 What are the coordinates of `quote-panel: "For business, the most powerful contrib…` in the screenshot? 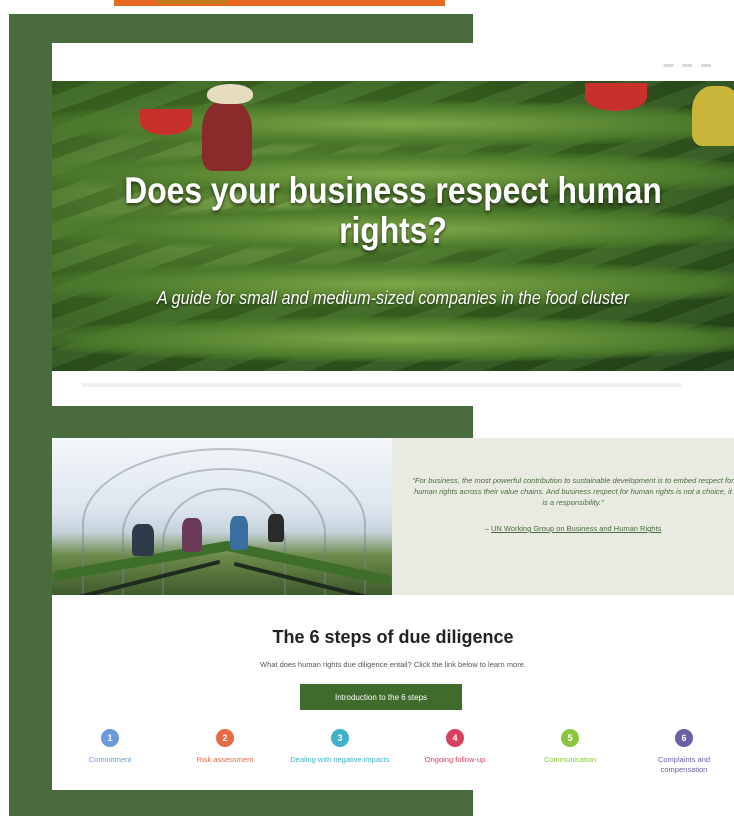 It's located at (563, 516).